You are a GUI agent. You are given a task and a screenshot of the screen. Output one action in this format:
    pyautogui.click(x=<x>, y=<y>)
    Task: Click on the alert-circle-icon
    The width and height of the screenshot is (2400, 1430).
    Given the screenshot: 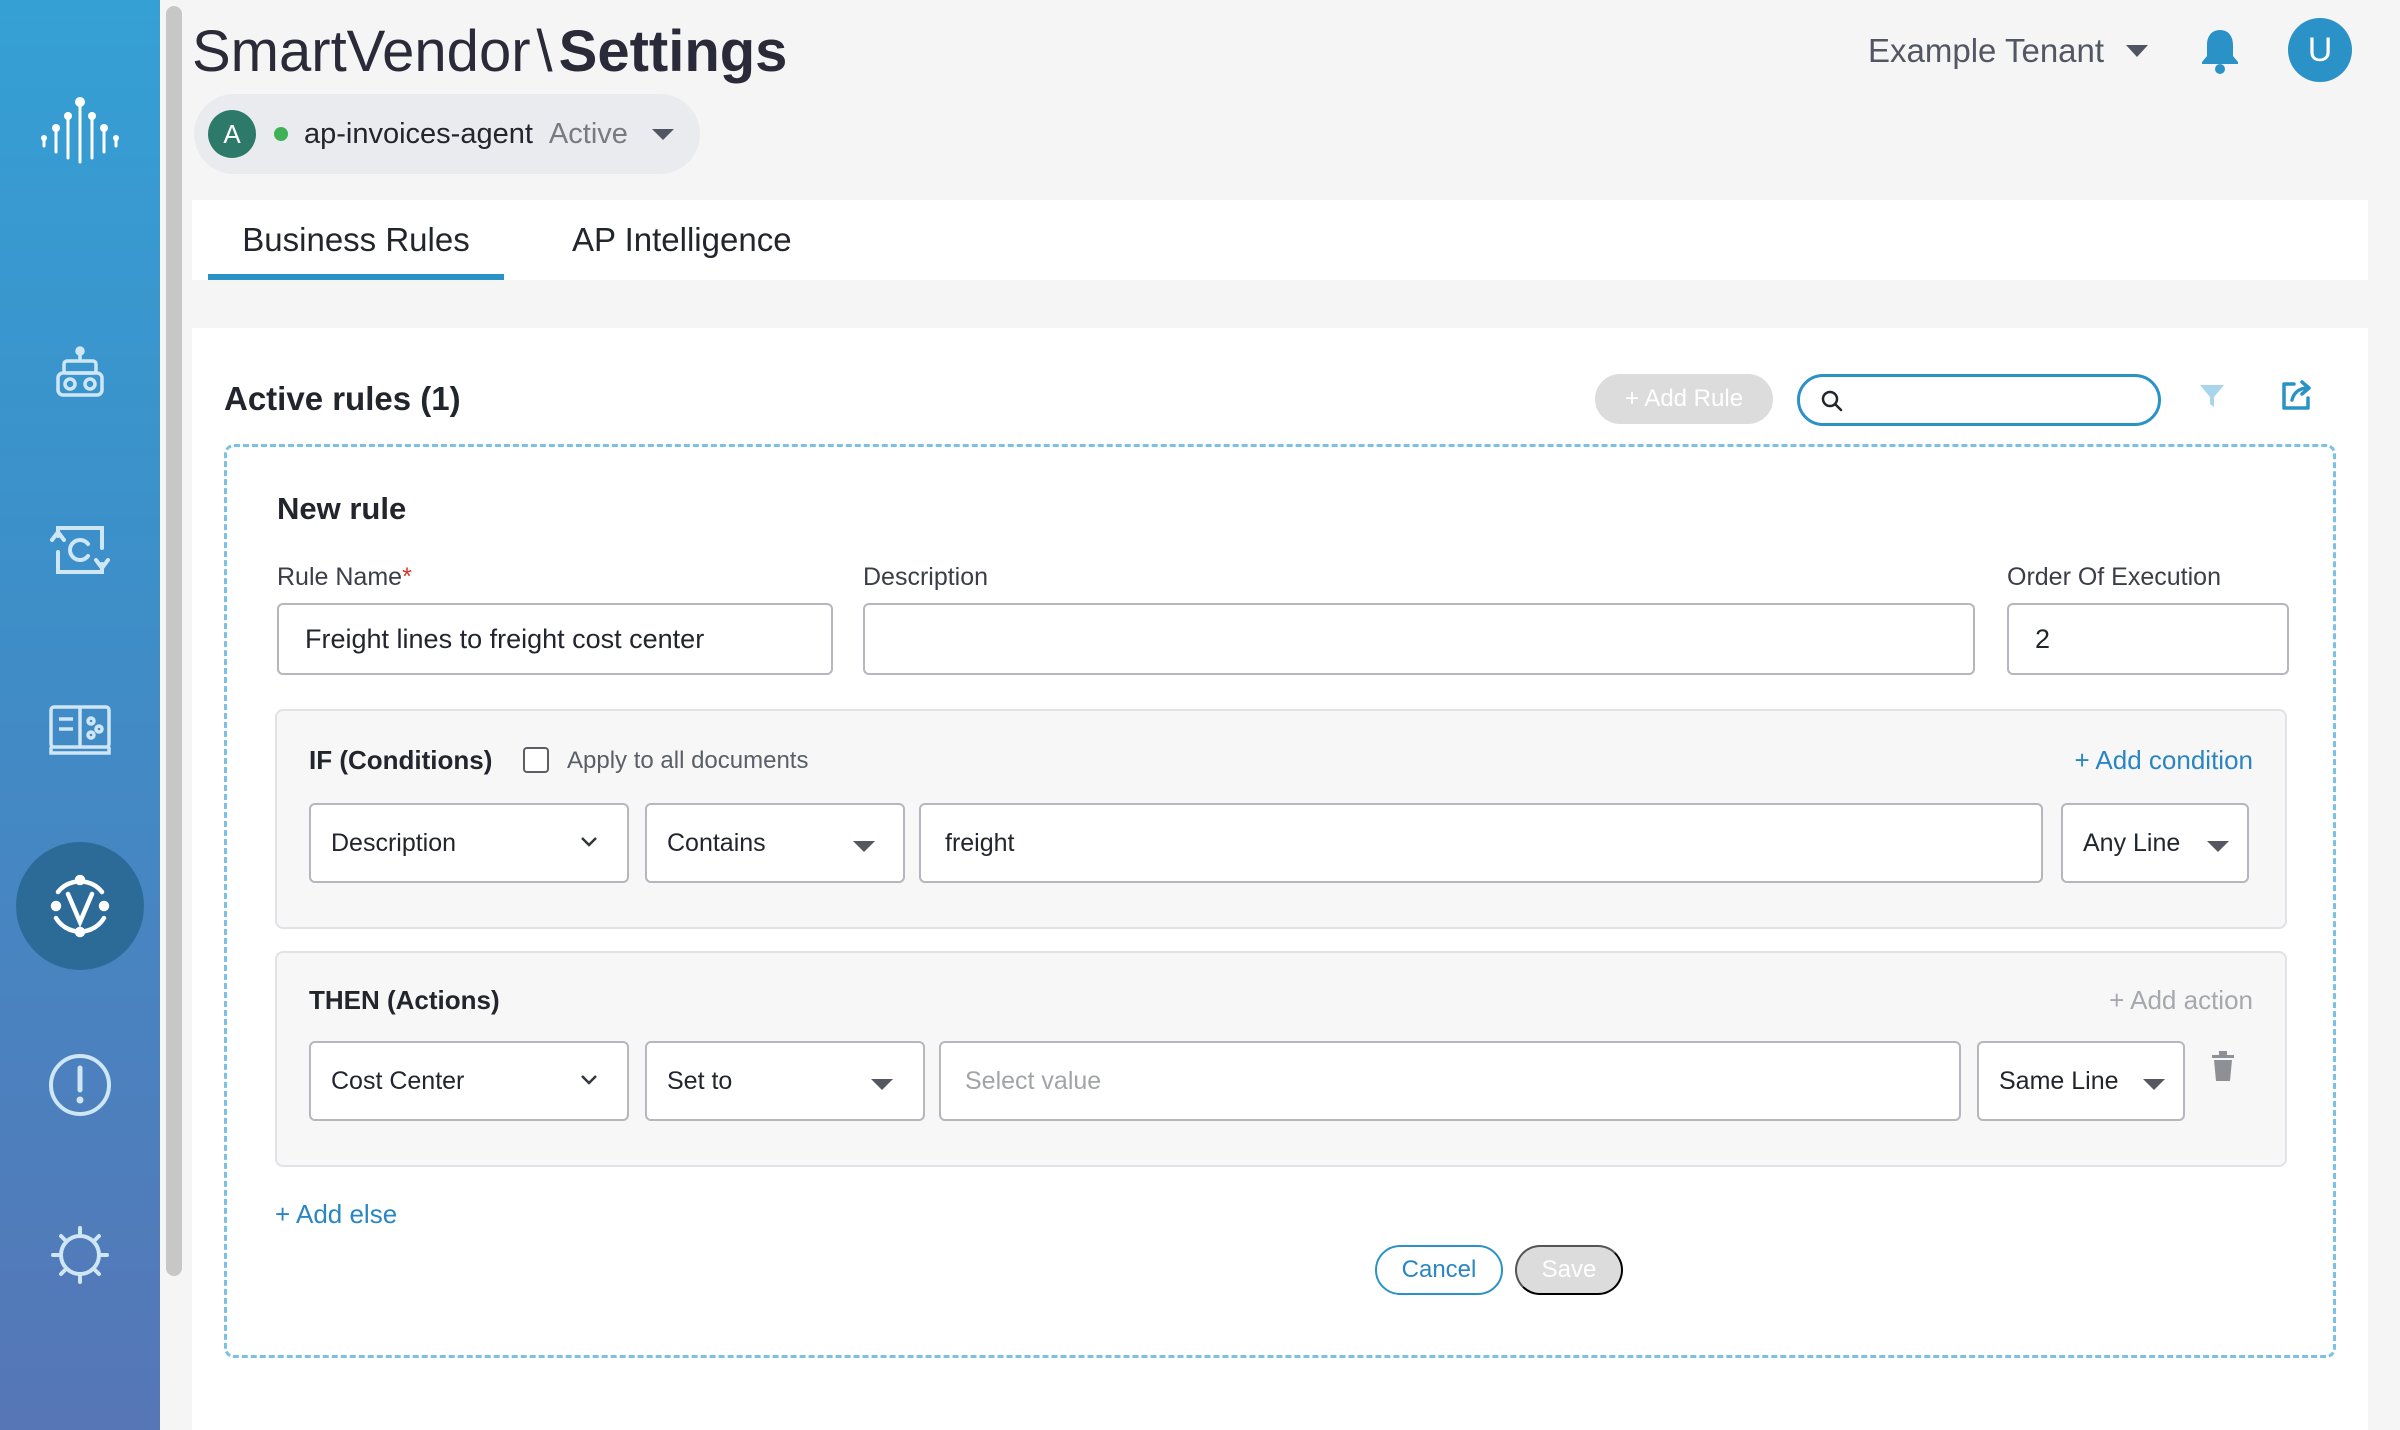 What is the action you would take?
    pyautogui.click(x=80, y=1085)
    